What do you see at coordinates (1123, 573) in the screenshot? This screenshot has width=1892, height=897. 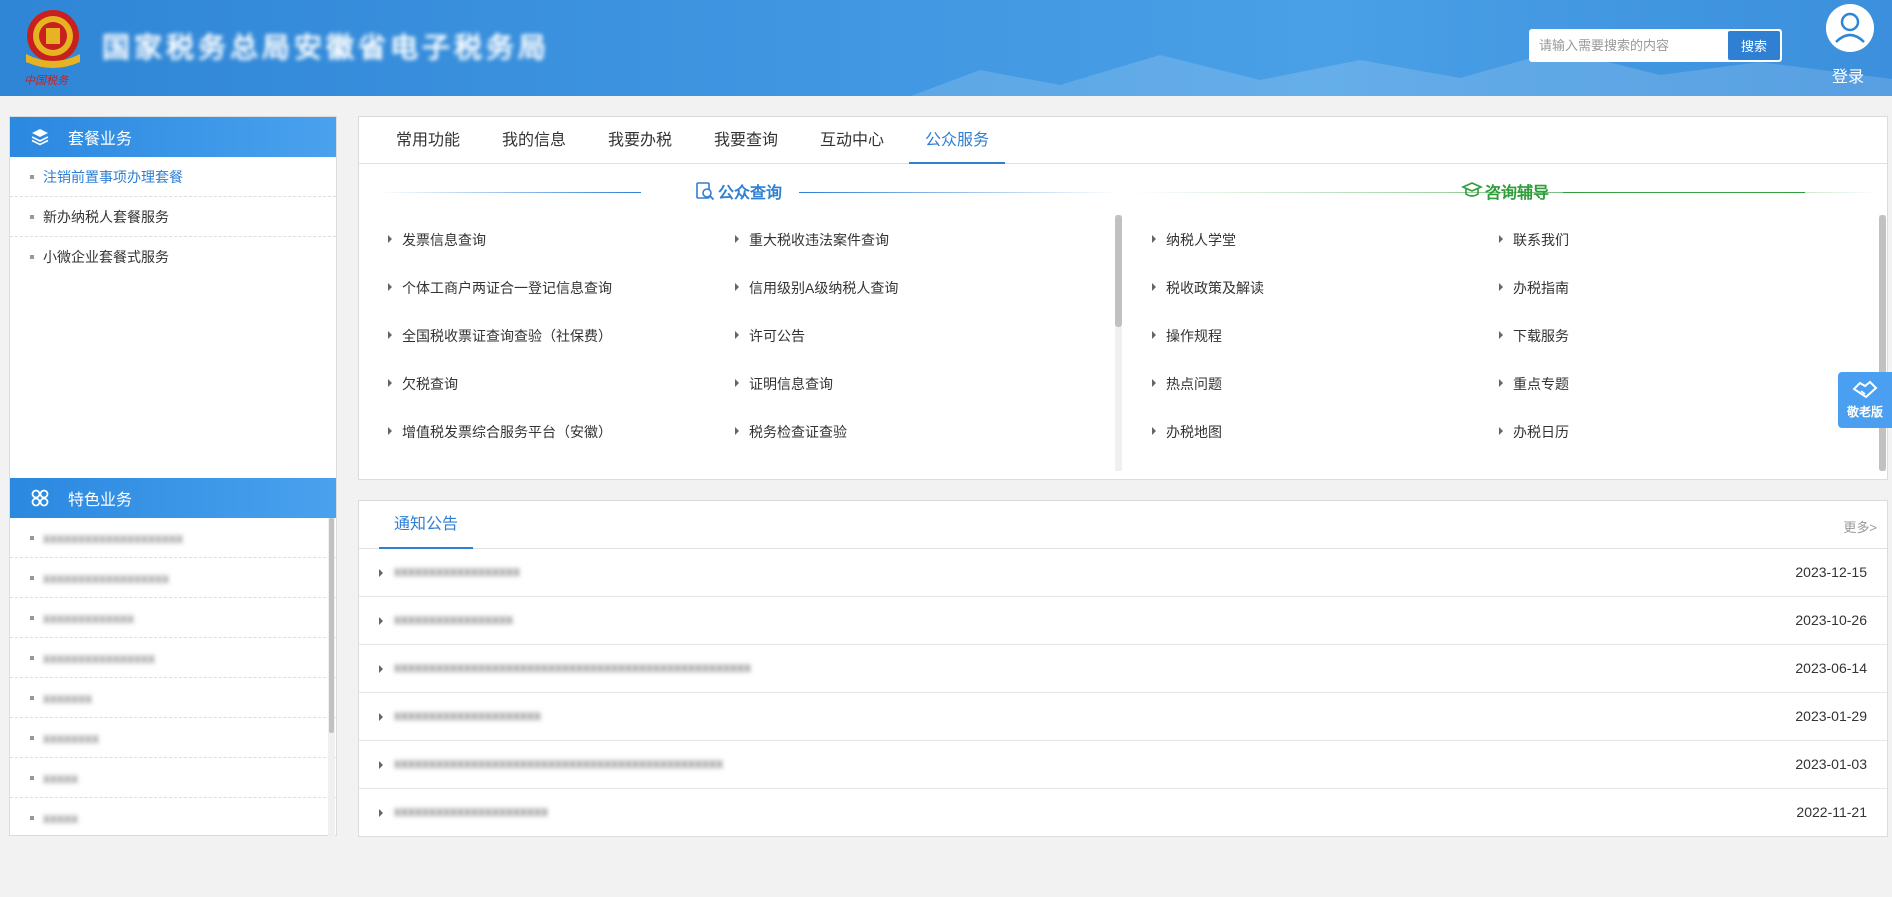 I see `notice-row: xxxxxxxxxxxxxxxxxx 2023-12-15` at bounding box center [1123, 573].